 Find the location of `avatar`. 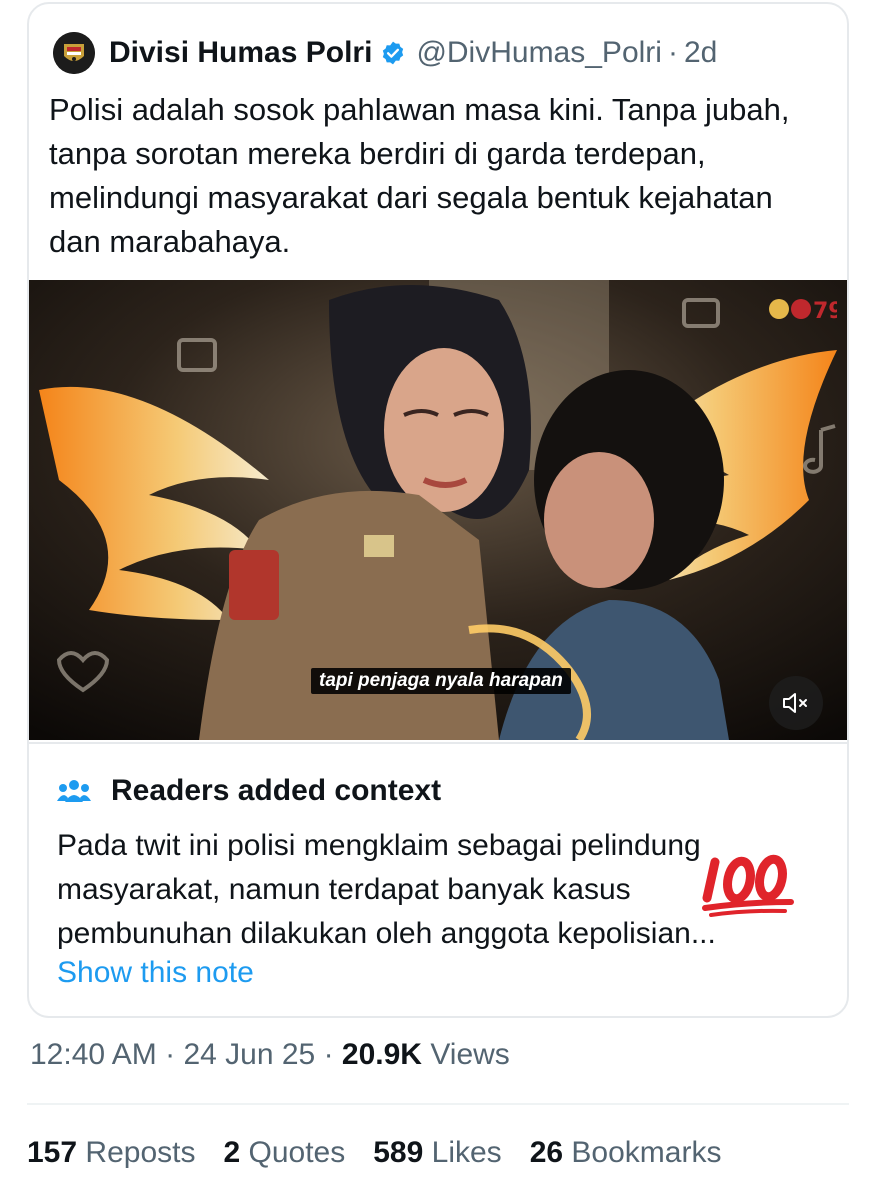

avatar is located at coordinates (74, 53).